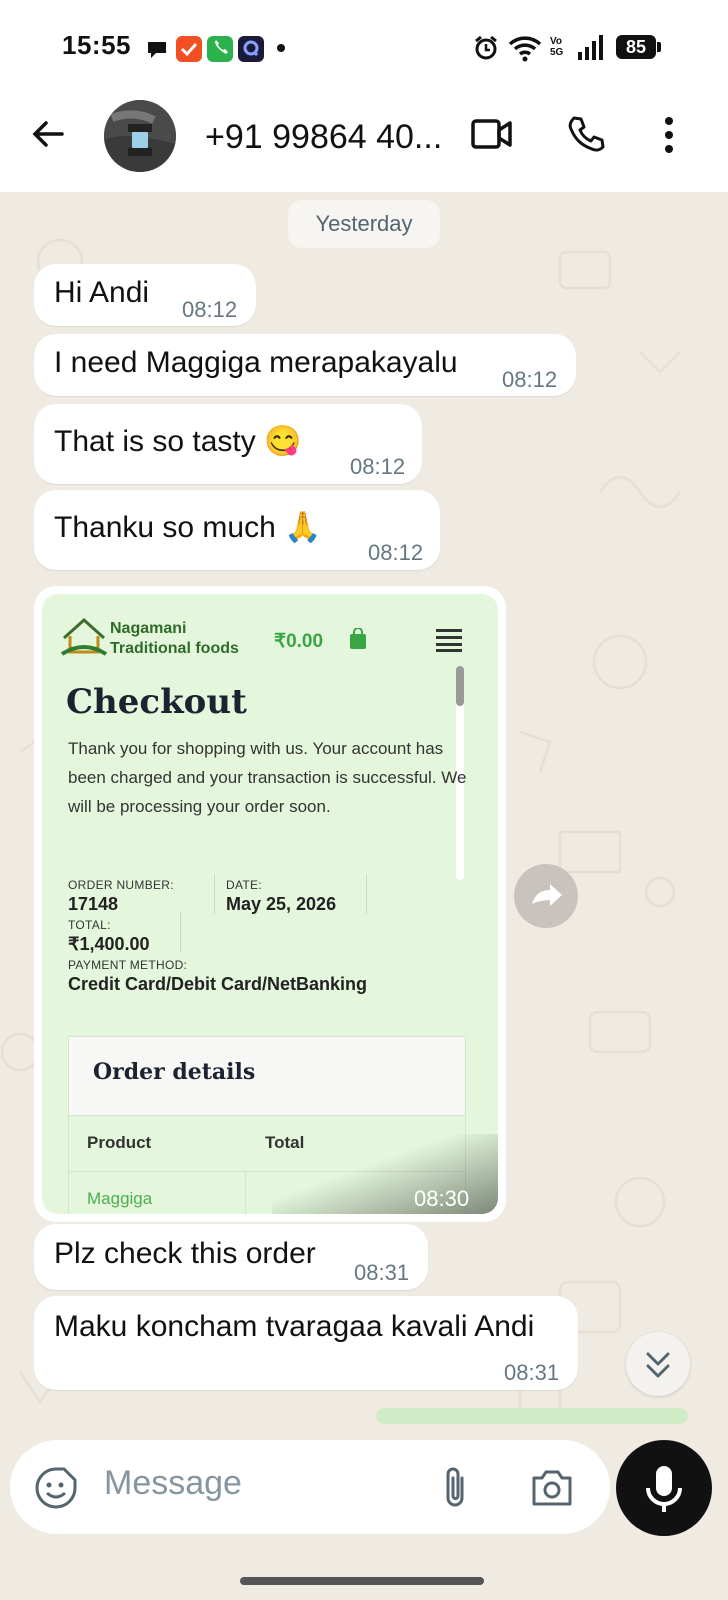 The image size is (728, 1600). What do you see at coordinates (178, 441) in the screenshot?
I see `message-text: That is so tasty 😋` at bounding box center [178, 441].